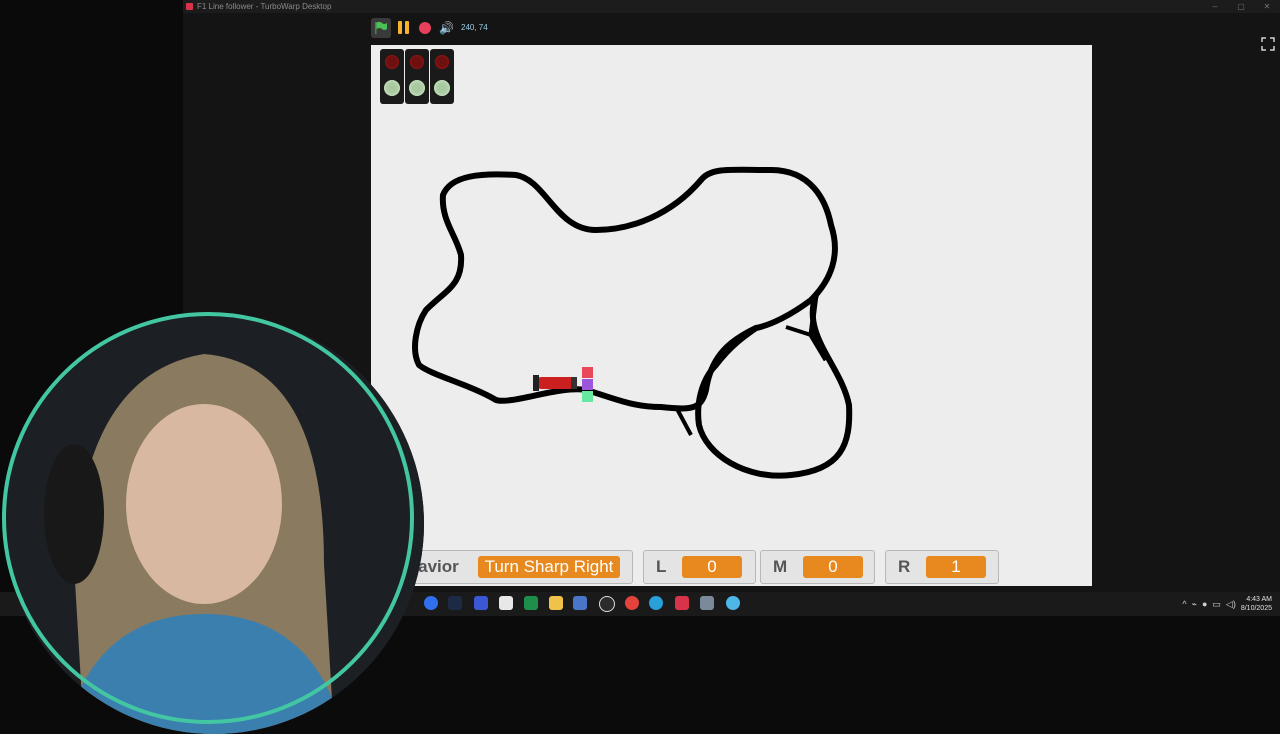 The width and height of the screenshot is (1280, 734). What do you see at coordinates (555, 383) in the screenshot?
I see `race-car` at bounding box center [555, 383].